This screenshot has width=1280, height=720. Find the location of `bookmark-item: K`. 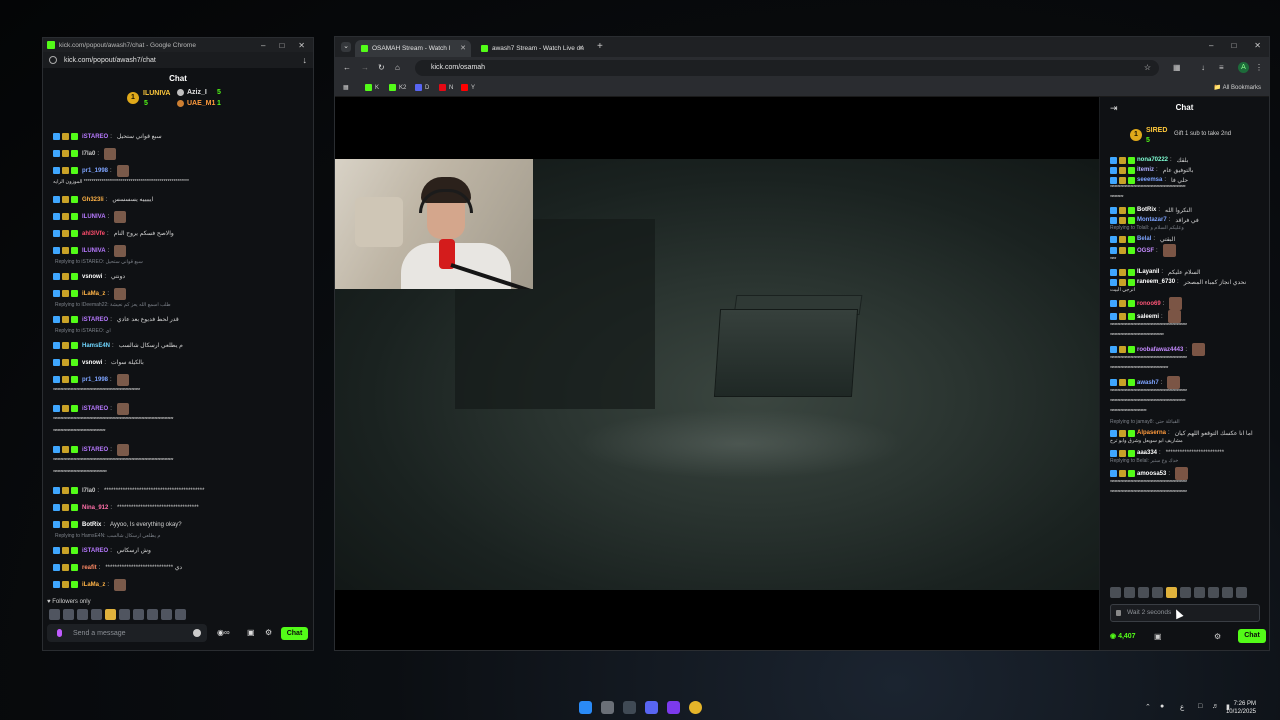

bookmark-item: K is located at coordinates (372, 87).